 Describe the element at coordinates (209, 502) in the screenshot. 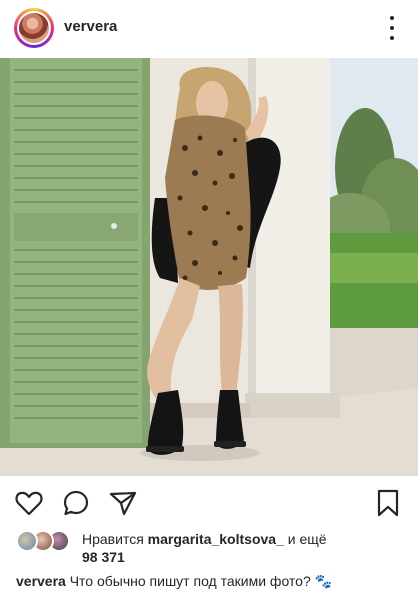

I see `post-actions` at that location.